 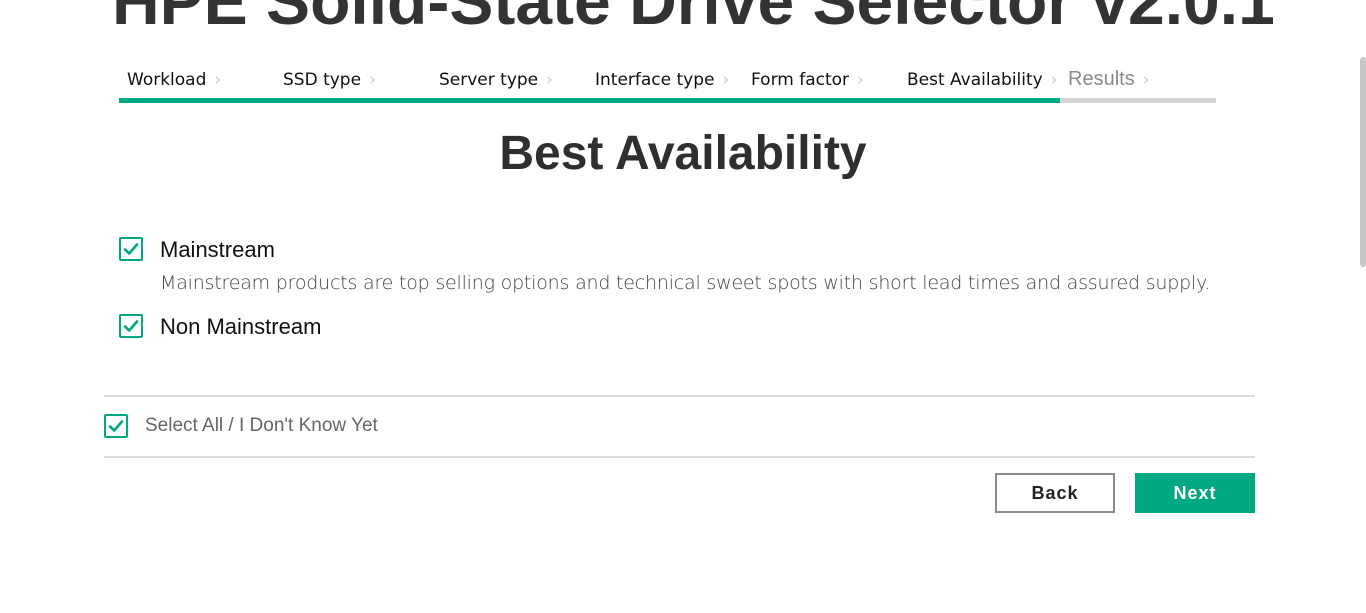 I want to click on step-label: SSD type, so click(x=322, y=80).